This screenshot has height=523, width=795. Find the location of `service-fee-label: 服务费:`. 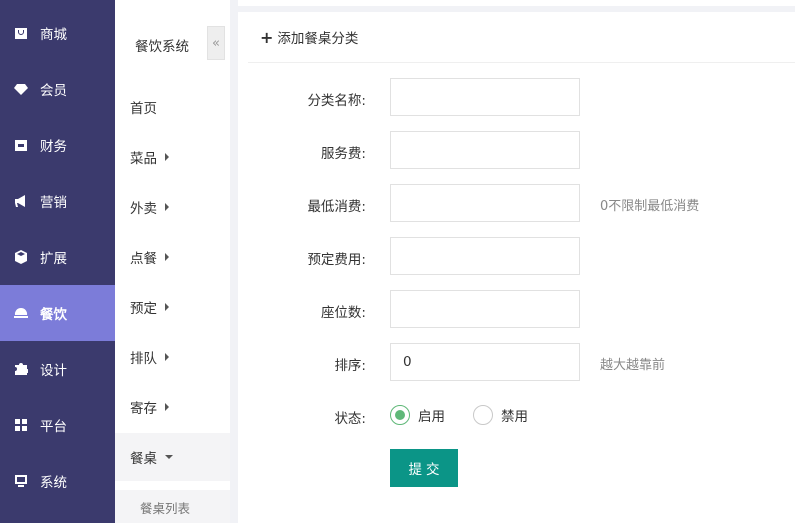

service-fee-label: 服务费: is located at coordinates (343, 154).